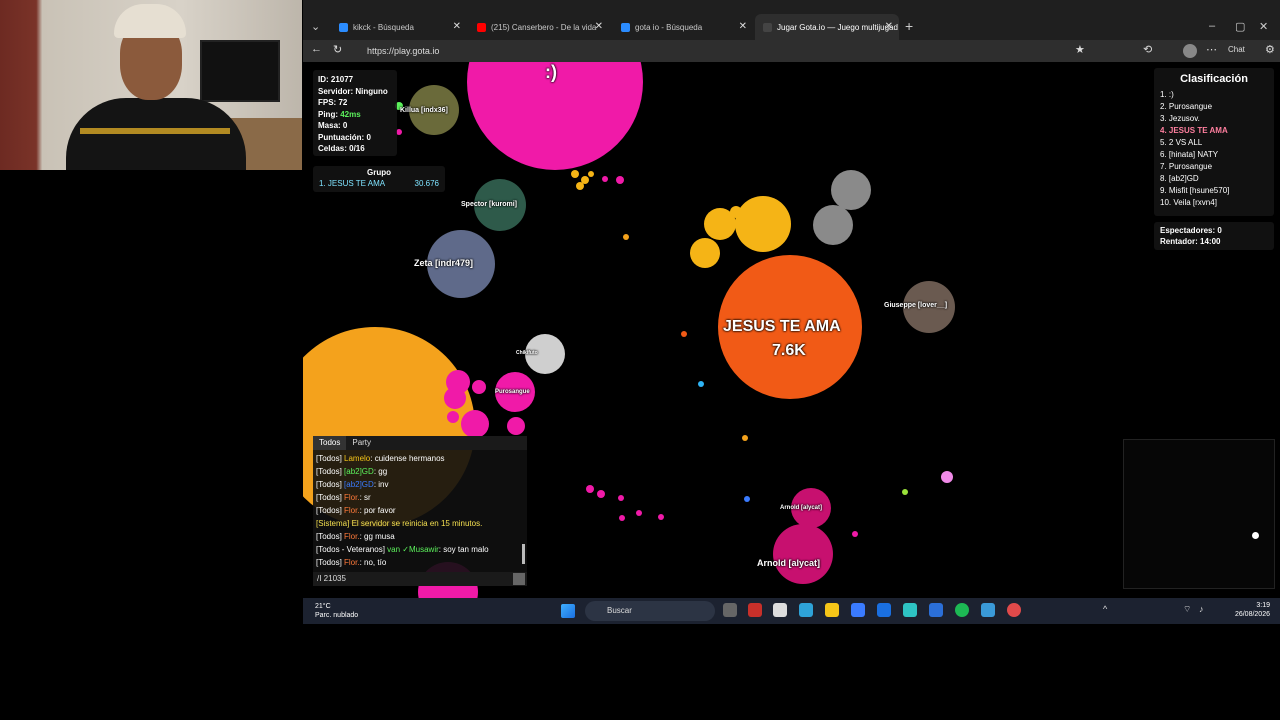 This screenshot has height=720, width=1280. I want to click on taskview-icon, so click(730, 610).